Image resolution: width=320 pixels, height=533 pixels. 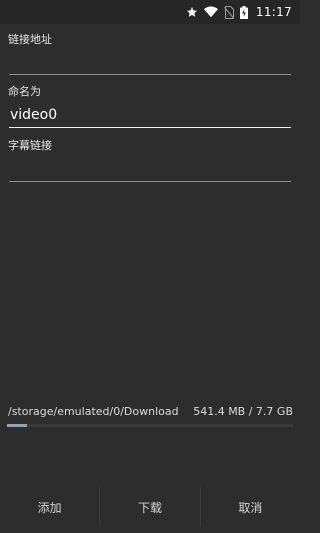 I want to click on subtitle-url-label: 字幕链接, so click(x=30, y=145).